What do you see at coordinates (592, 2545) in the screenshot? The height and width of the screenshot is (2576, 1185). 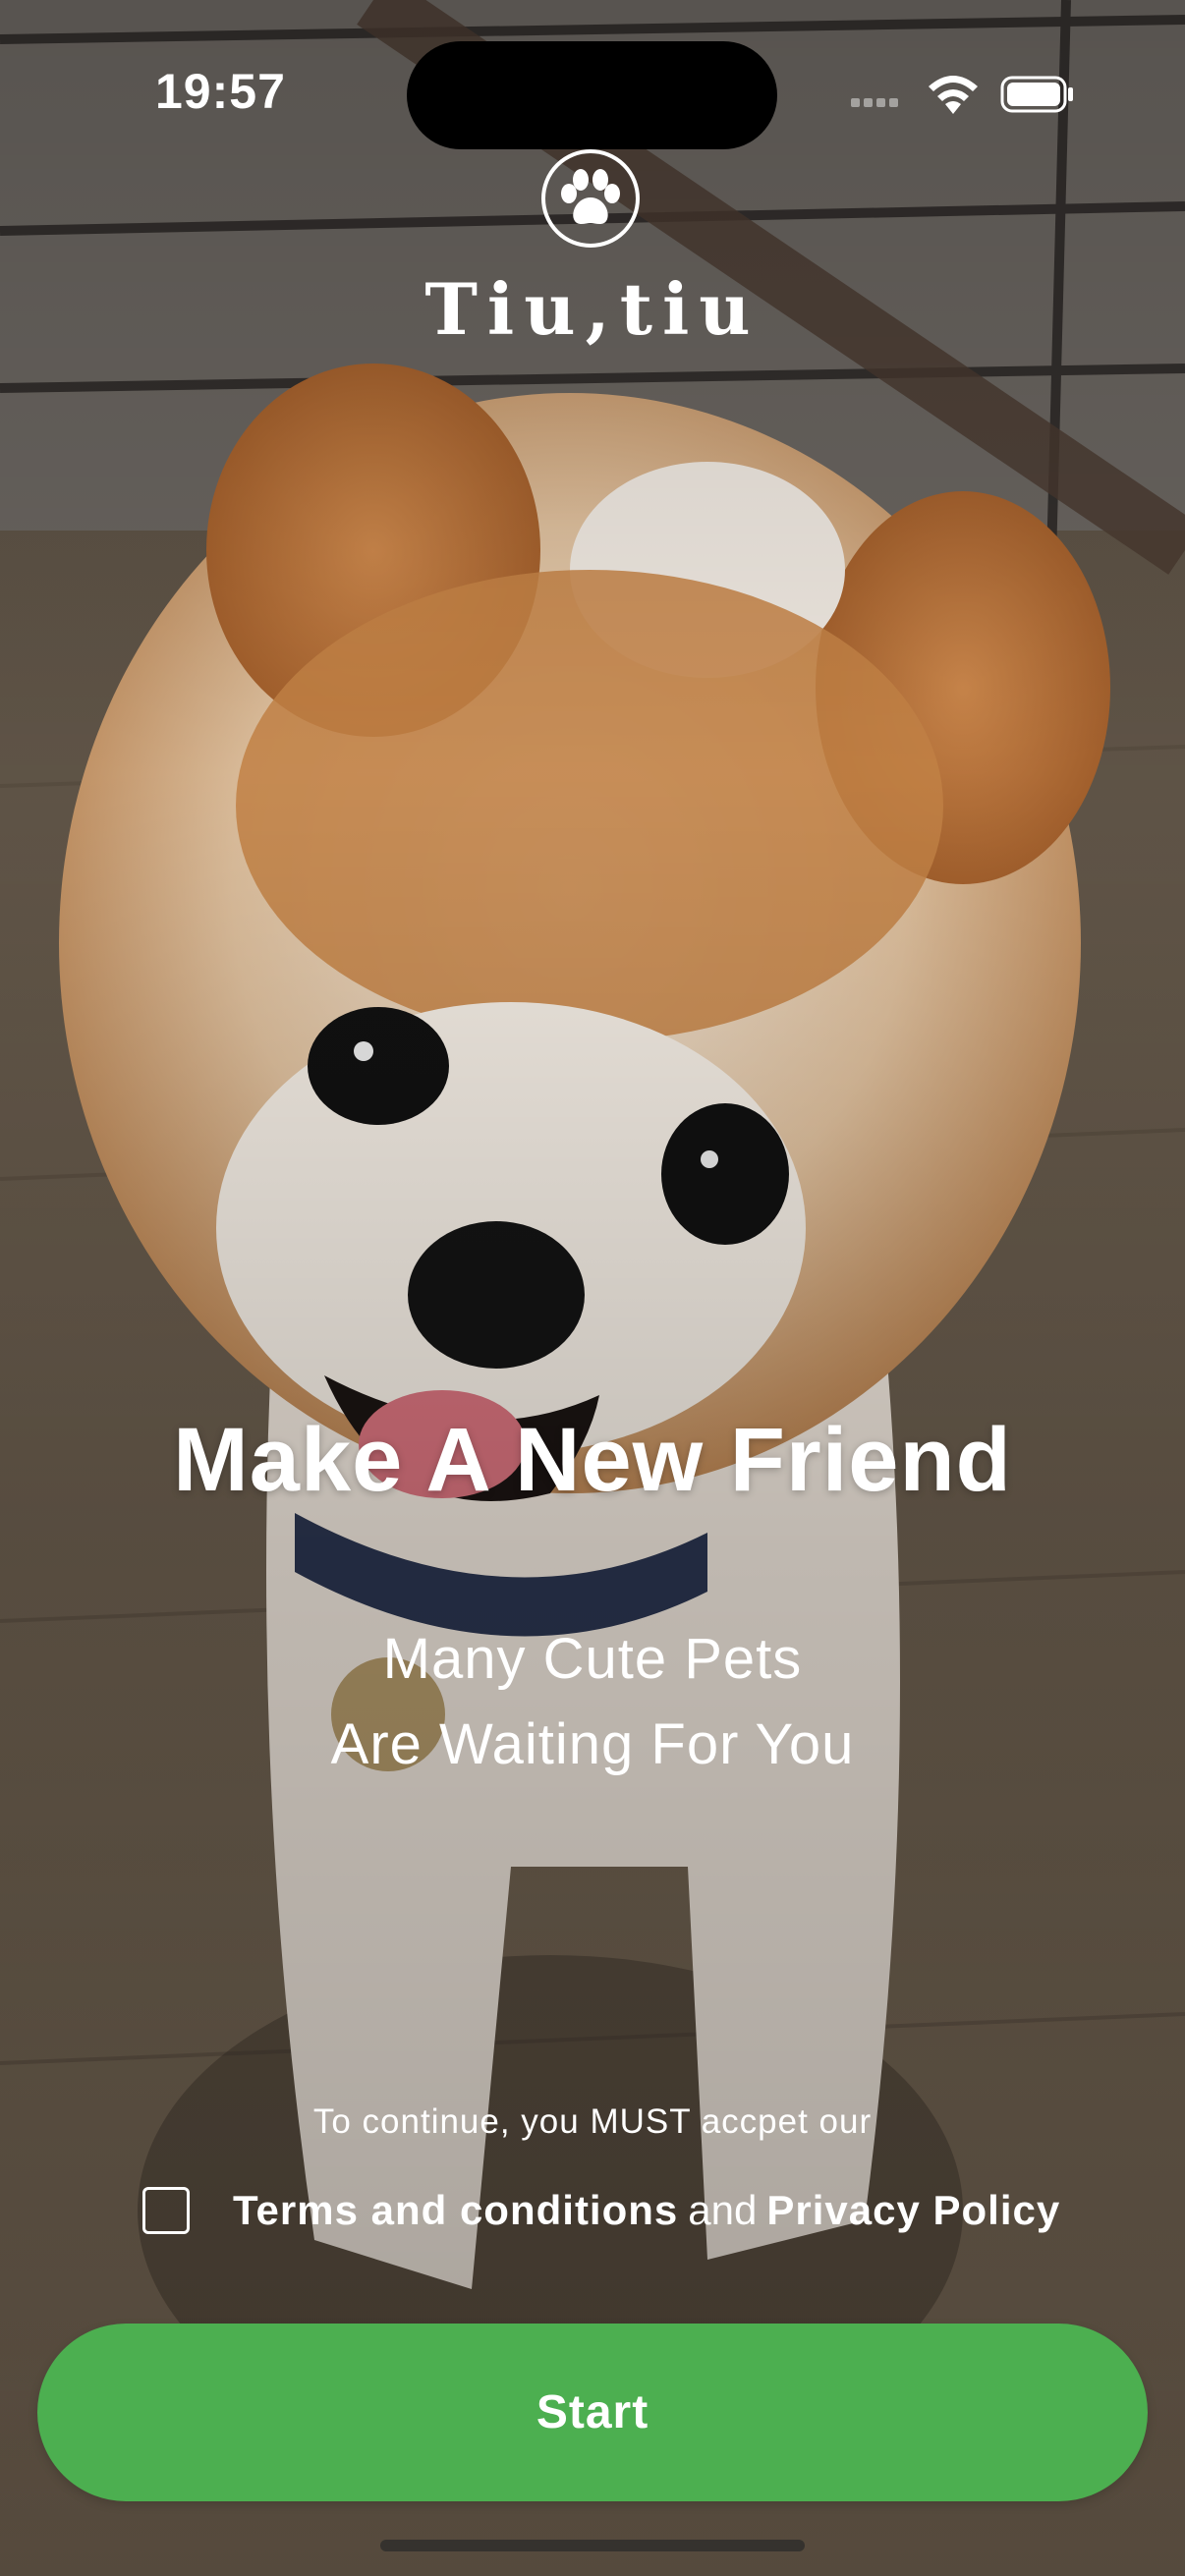 I see `home-indicator` at bounding box center [592, 2545].